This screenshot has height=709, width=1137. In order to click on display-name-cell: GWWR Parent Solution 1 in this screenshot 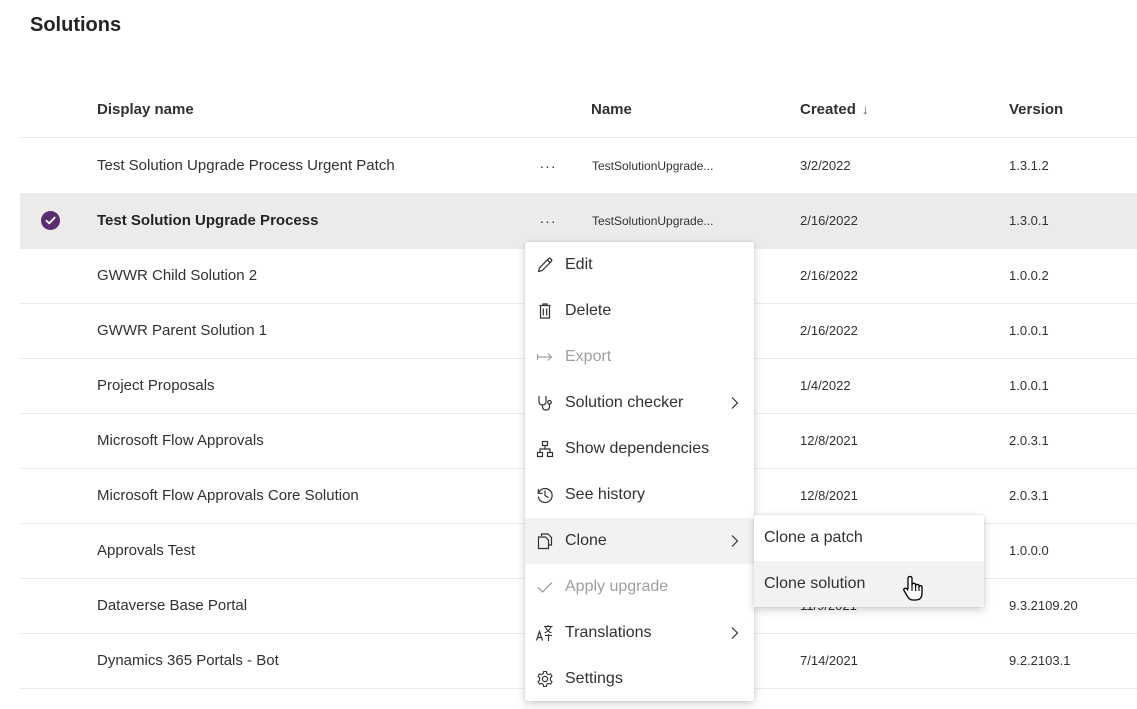, I will do `click(182, 331)`.